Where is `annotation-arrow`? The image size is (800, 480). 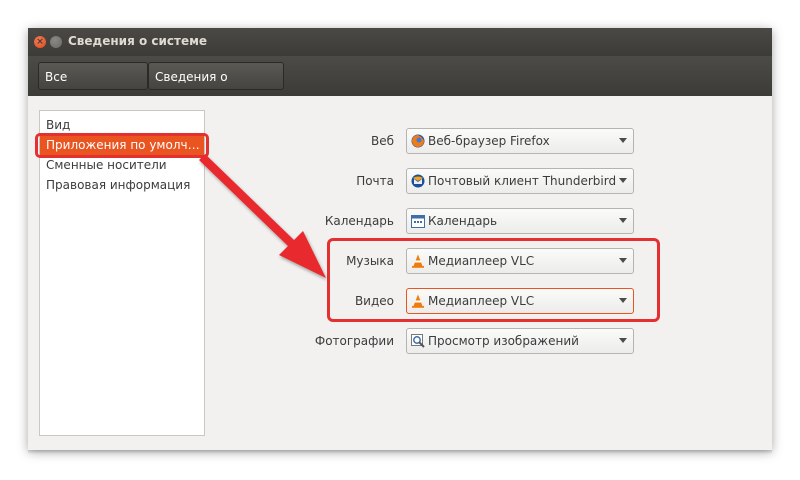 annotation-arrow is located at coordinates (262, 216).